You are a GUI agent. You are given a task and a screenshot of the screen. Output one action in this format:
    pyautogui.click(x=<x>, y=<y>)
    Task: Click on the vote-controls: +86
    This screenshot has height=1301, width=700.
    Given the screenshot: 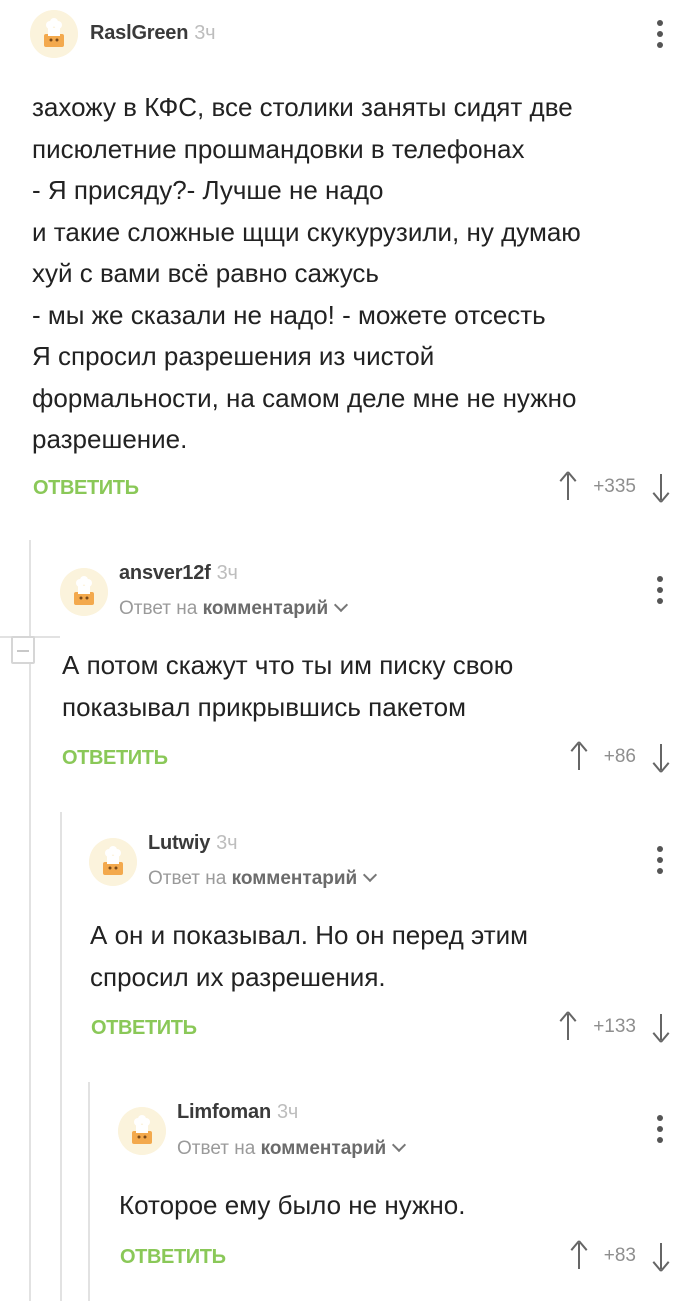 What is the action you would take?
    pyautogui.click(x=620, y=757)
    